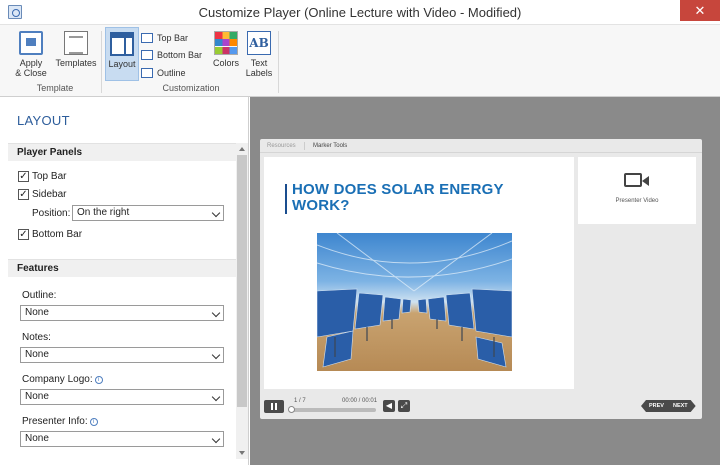 The width and height of the screenshot is (720, 465). Describe the element at coordinates (36, 337) in the screenshot. I see `notes-label: Notes:` at that location.